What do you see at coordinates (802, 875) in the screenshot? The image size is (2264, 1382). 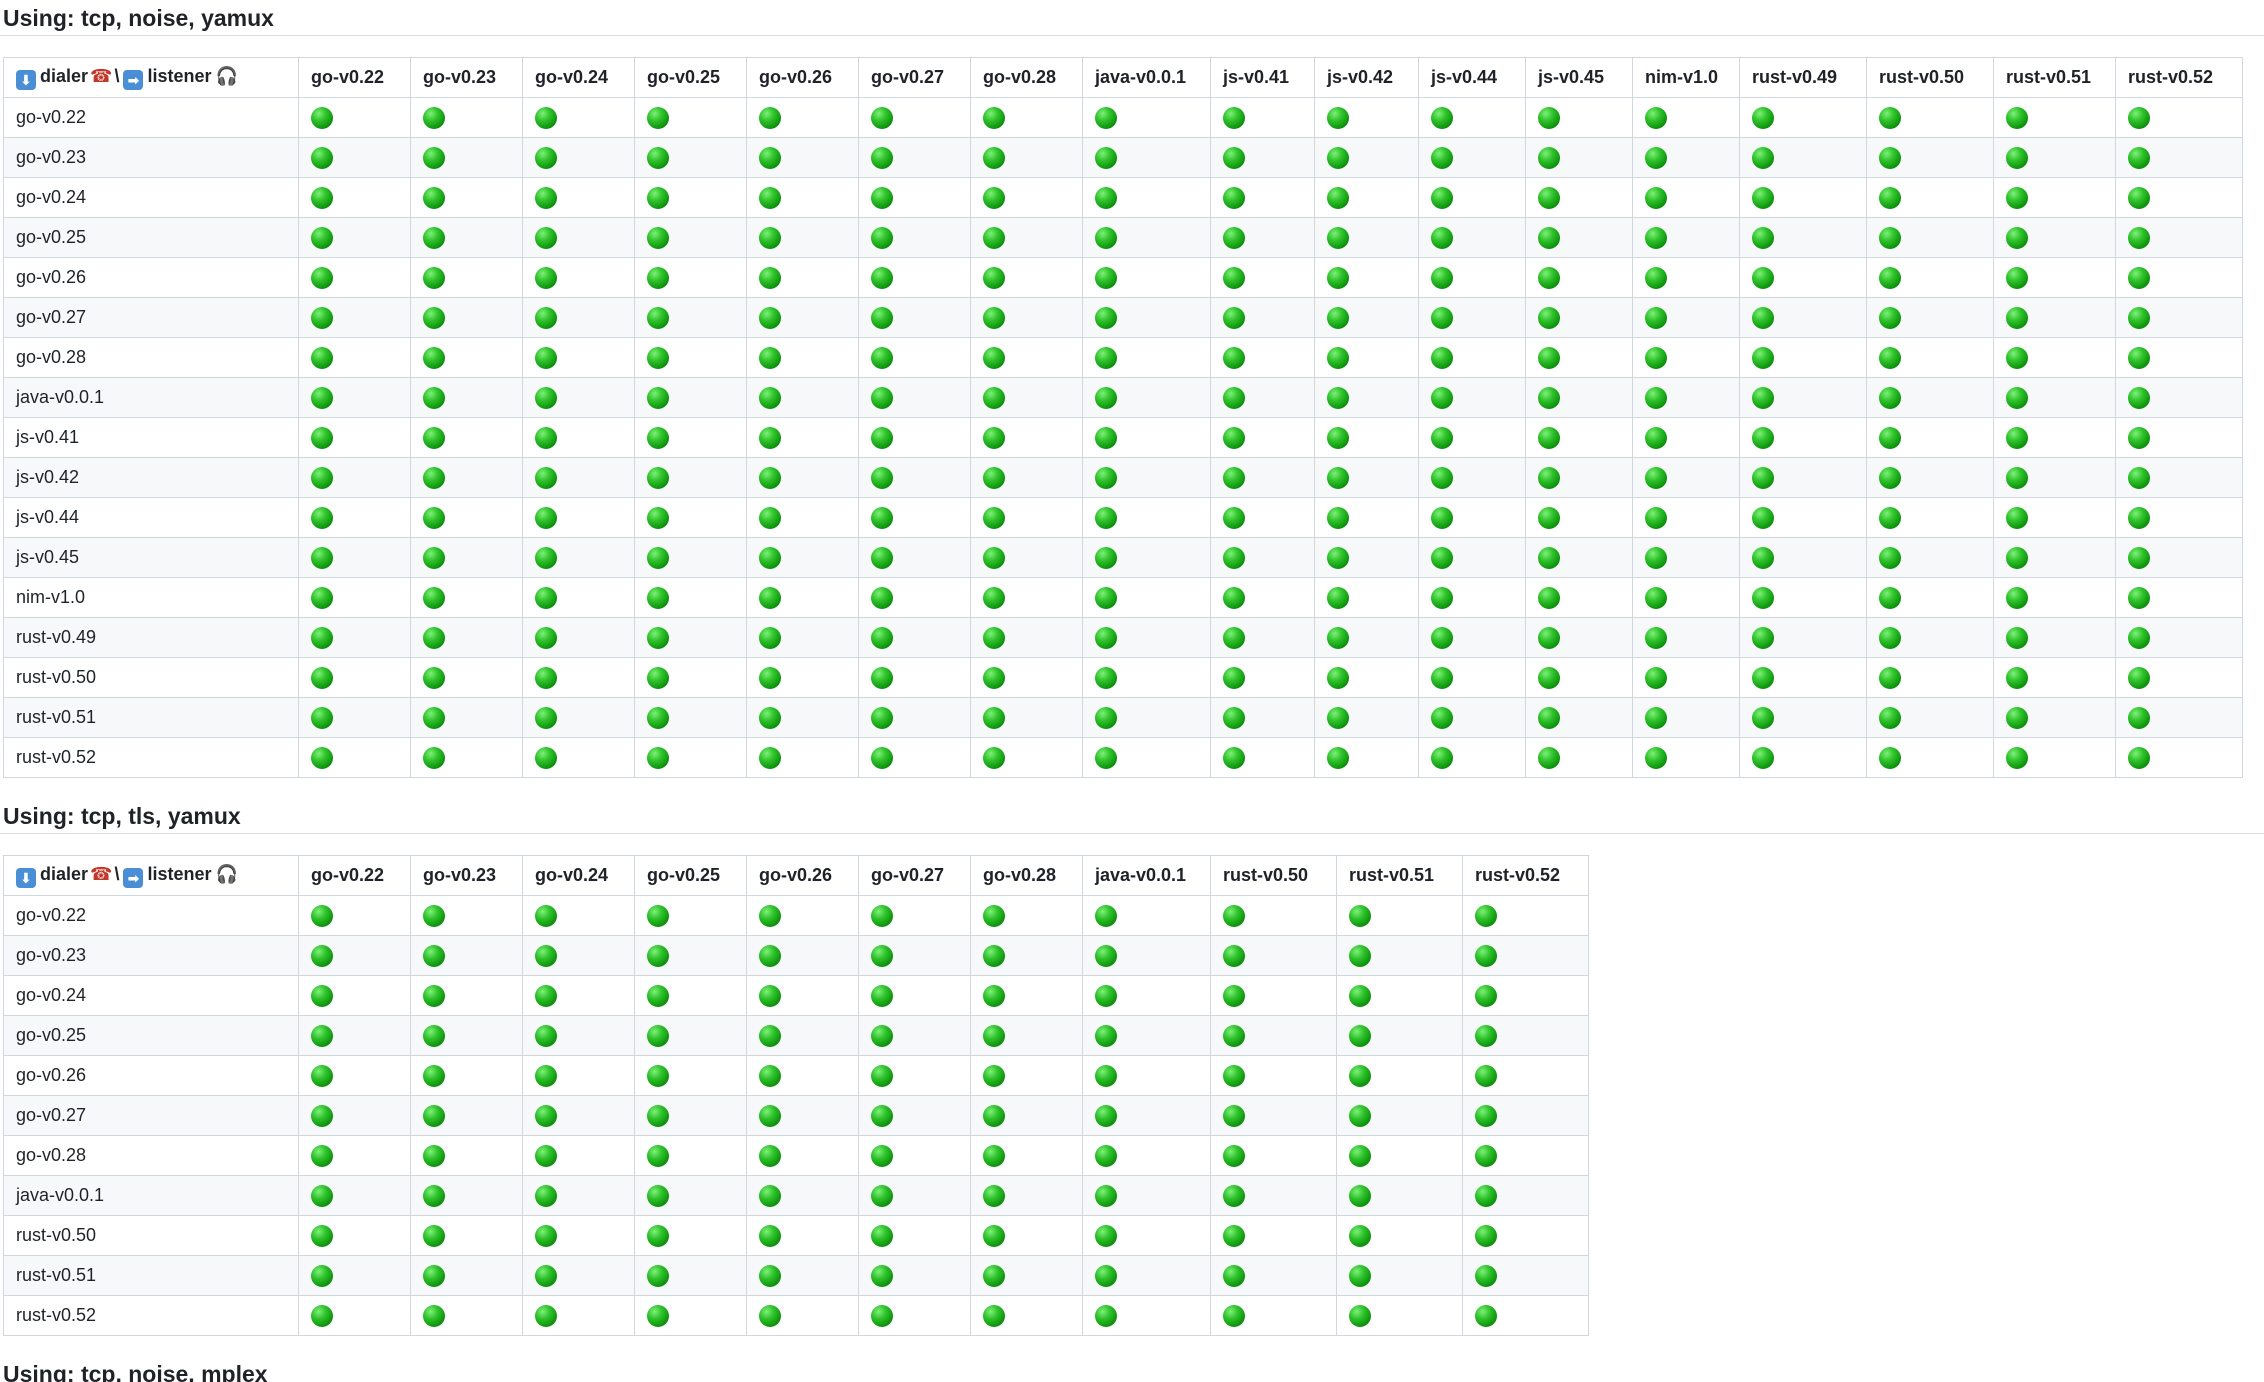 I see `column-header: go-v0.26` at bounding box center [802, 875].